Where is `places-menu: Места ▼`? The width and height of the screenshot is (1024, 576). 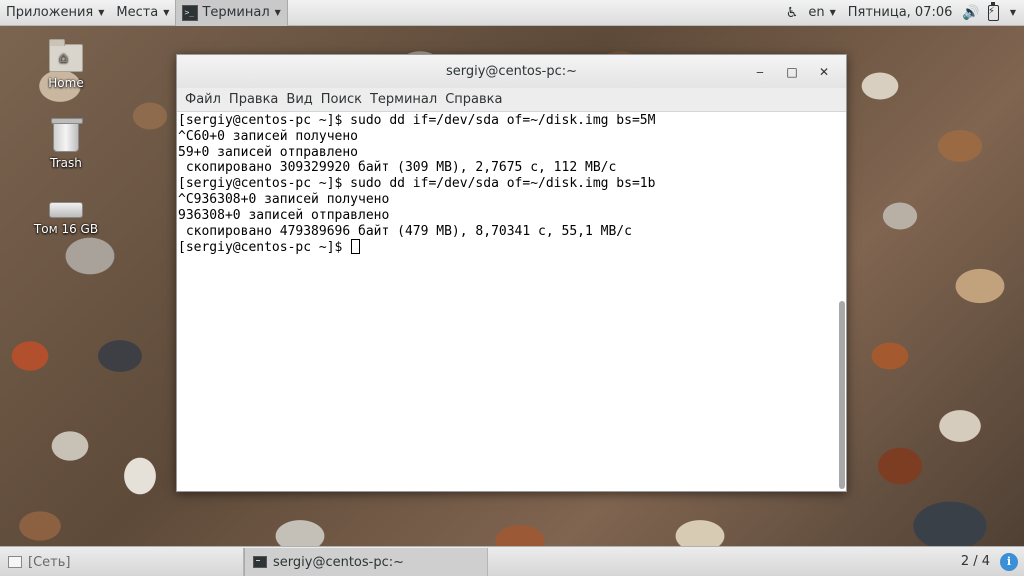 places-menu: Места ▼ is located at coordinates (142, 13).